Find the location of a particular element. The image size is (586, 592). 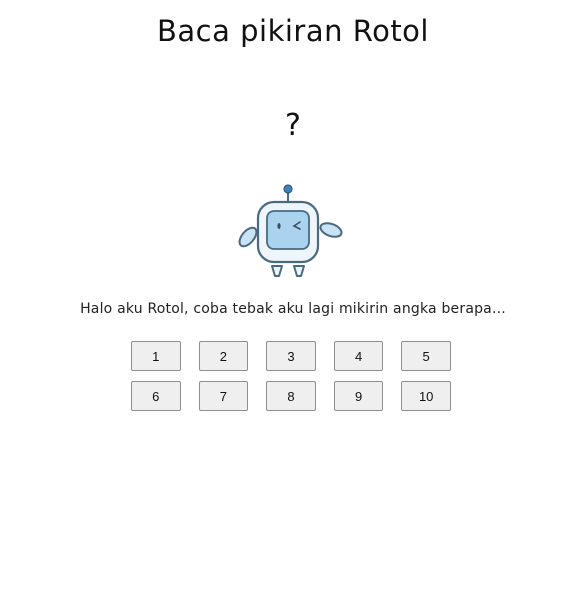

number-button-3: 3 is located at coordinates (291, 356).